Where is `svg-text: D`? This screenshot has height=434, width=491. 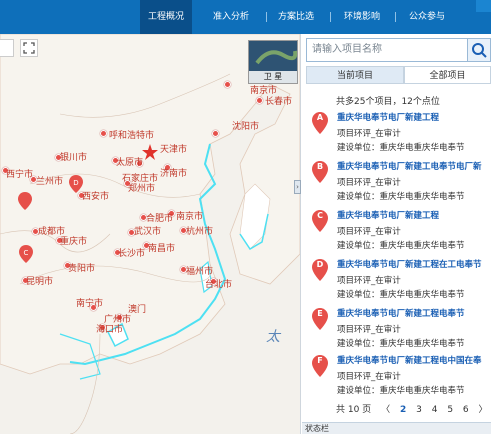
svg-text: D is located at coordinates (75, 183).